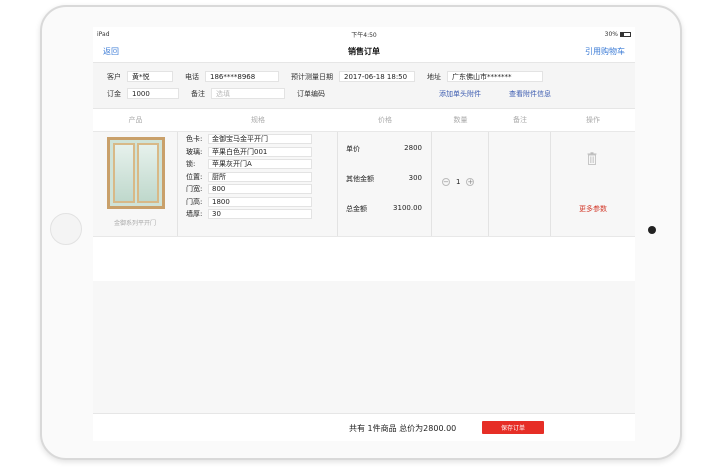 Image resolution: width=720 pixels, height=470 pixels. Describe the element at coordinates (194, 176) in the screenshot. I see `spec-key: 位置:` at that location.